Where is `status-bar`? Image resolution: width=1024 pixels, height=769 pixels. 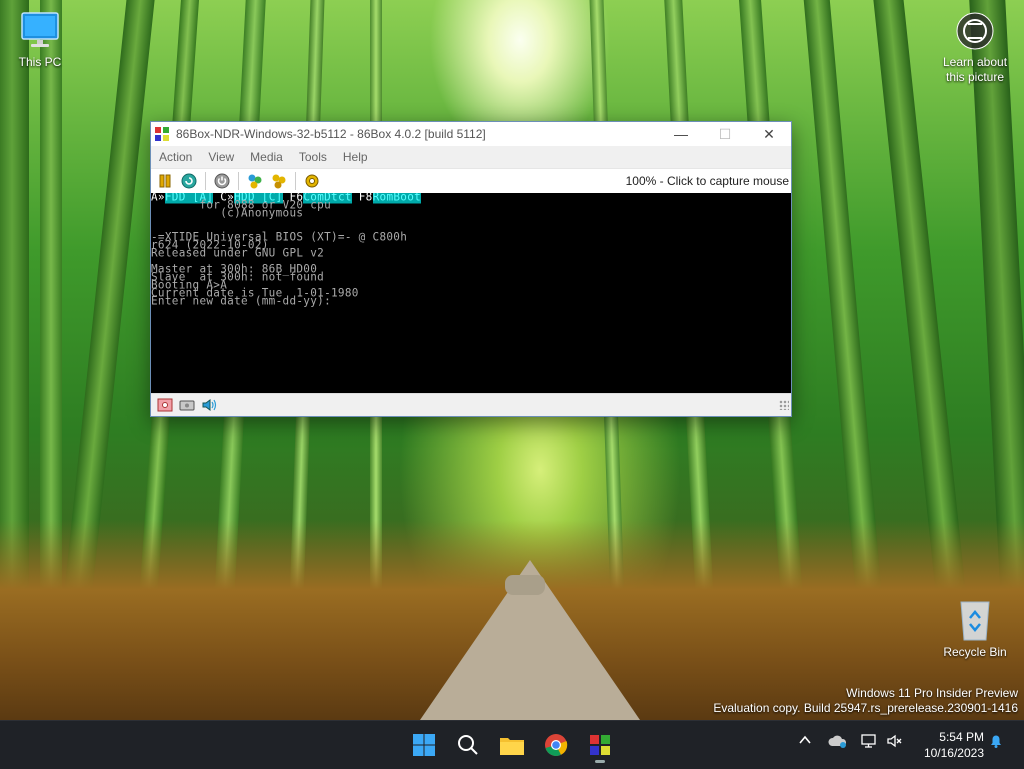
status-bar is located at coordinates (471, 404).